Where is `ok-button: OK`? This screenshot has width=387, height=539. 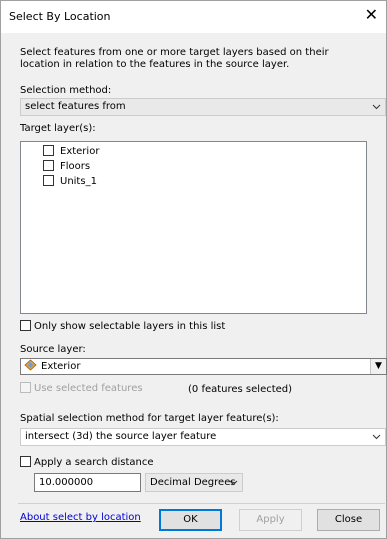
ok-button: OK is located at coordinates (190, 520).